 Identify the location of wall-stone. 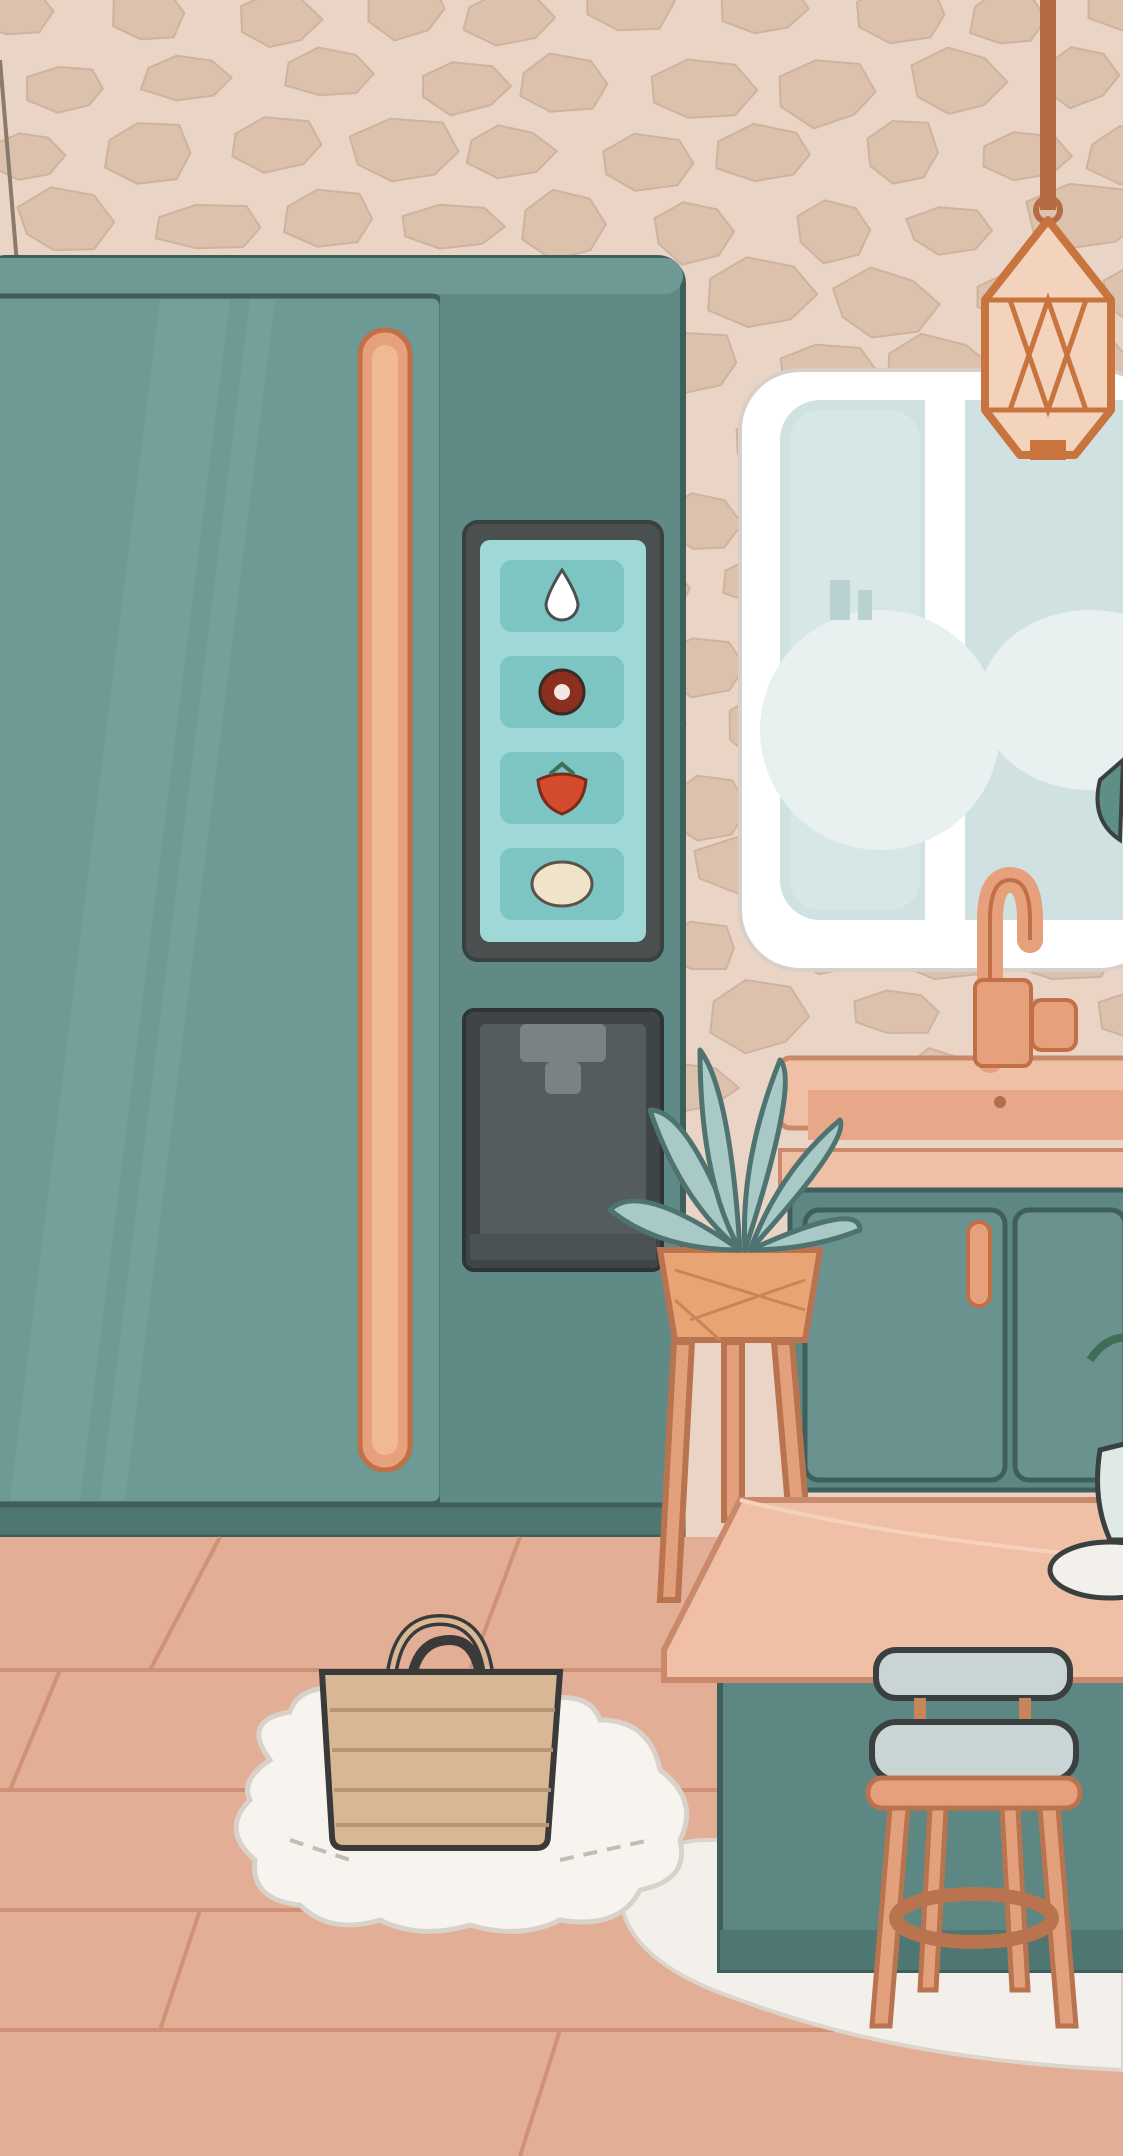
(1008, 22).